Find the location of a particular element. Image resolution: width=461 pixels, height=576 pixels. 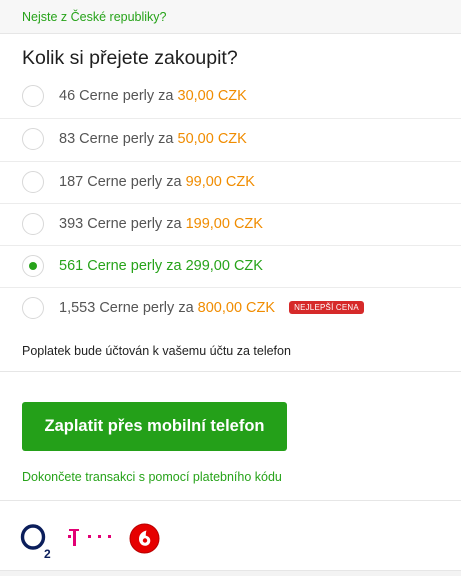

pay-by-phone-button: Zaplatit přes mobilní telefon is located at coordinates (154, 426).